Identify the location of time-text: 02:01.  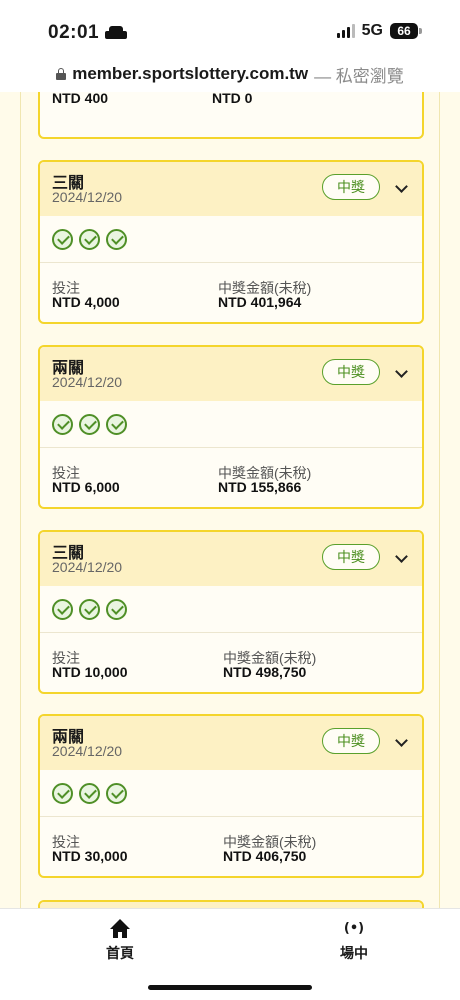
(74, 32).